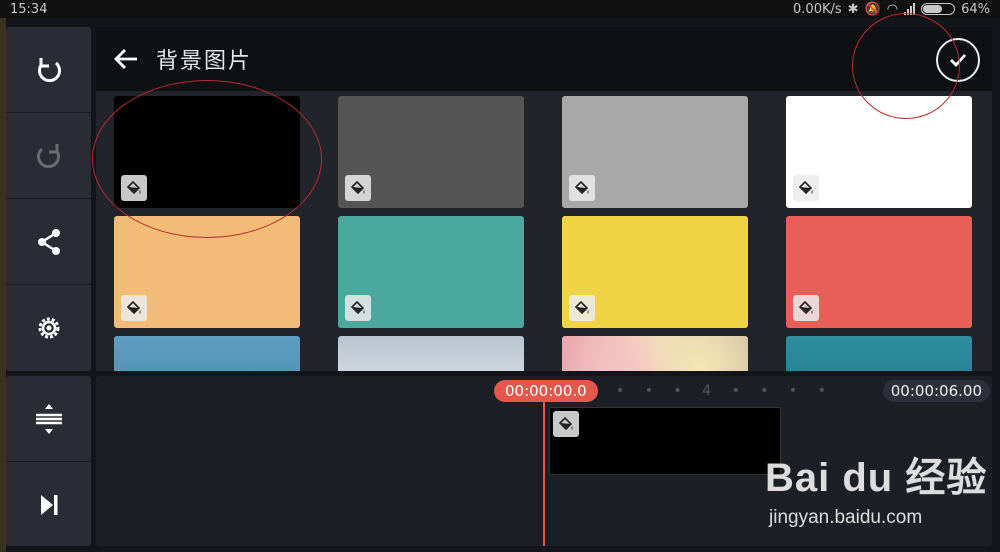 The width and height of the screenshot is (1000, 552). I want to click on playhead, so click(544, 473).